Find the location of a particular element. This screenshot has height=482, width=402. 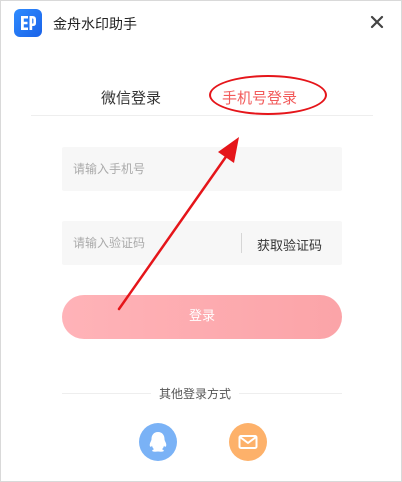

title-bar: 金舟水印助手 is located at coordinates (201, 23).